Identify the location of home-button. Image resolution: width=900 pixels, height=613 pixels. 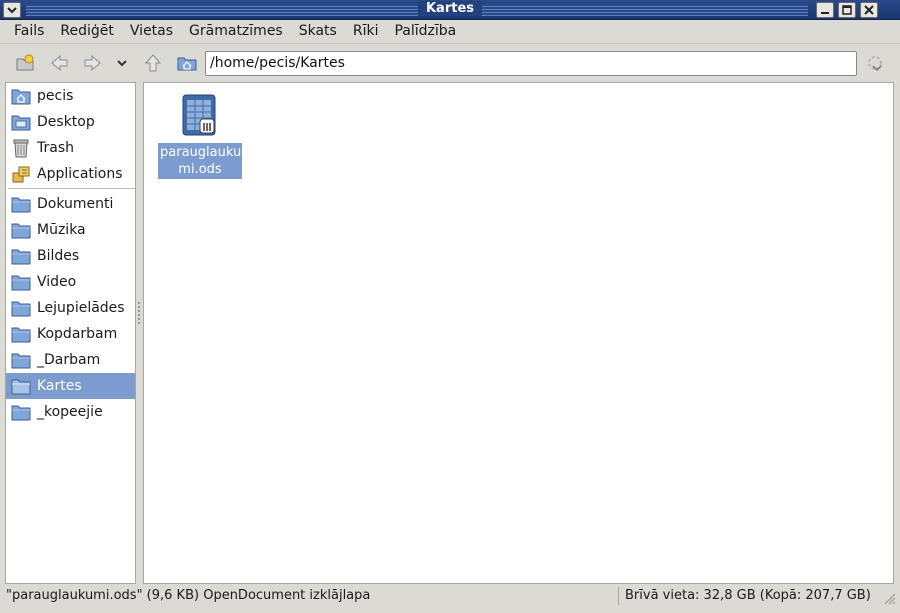
(187, 63).